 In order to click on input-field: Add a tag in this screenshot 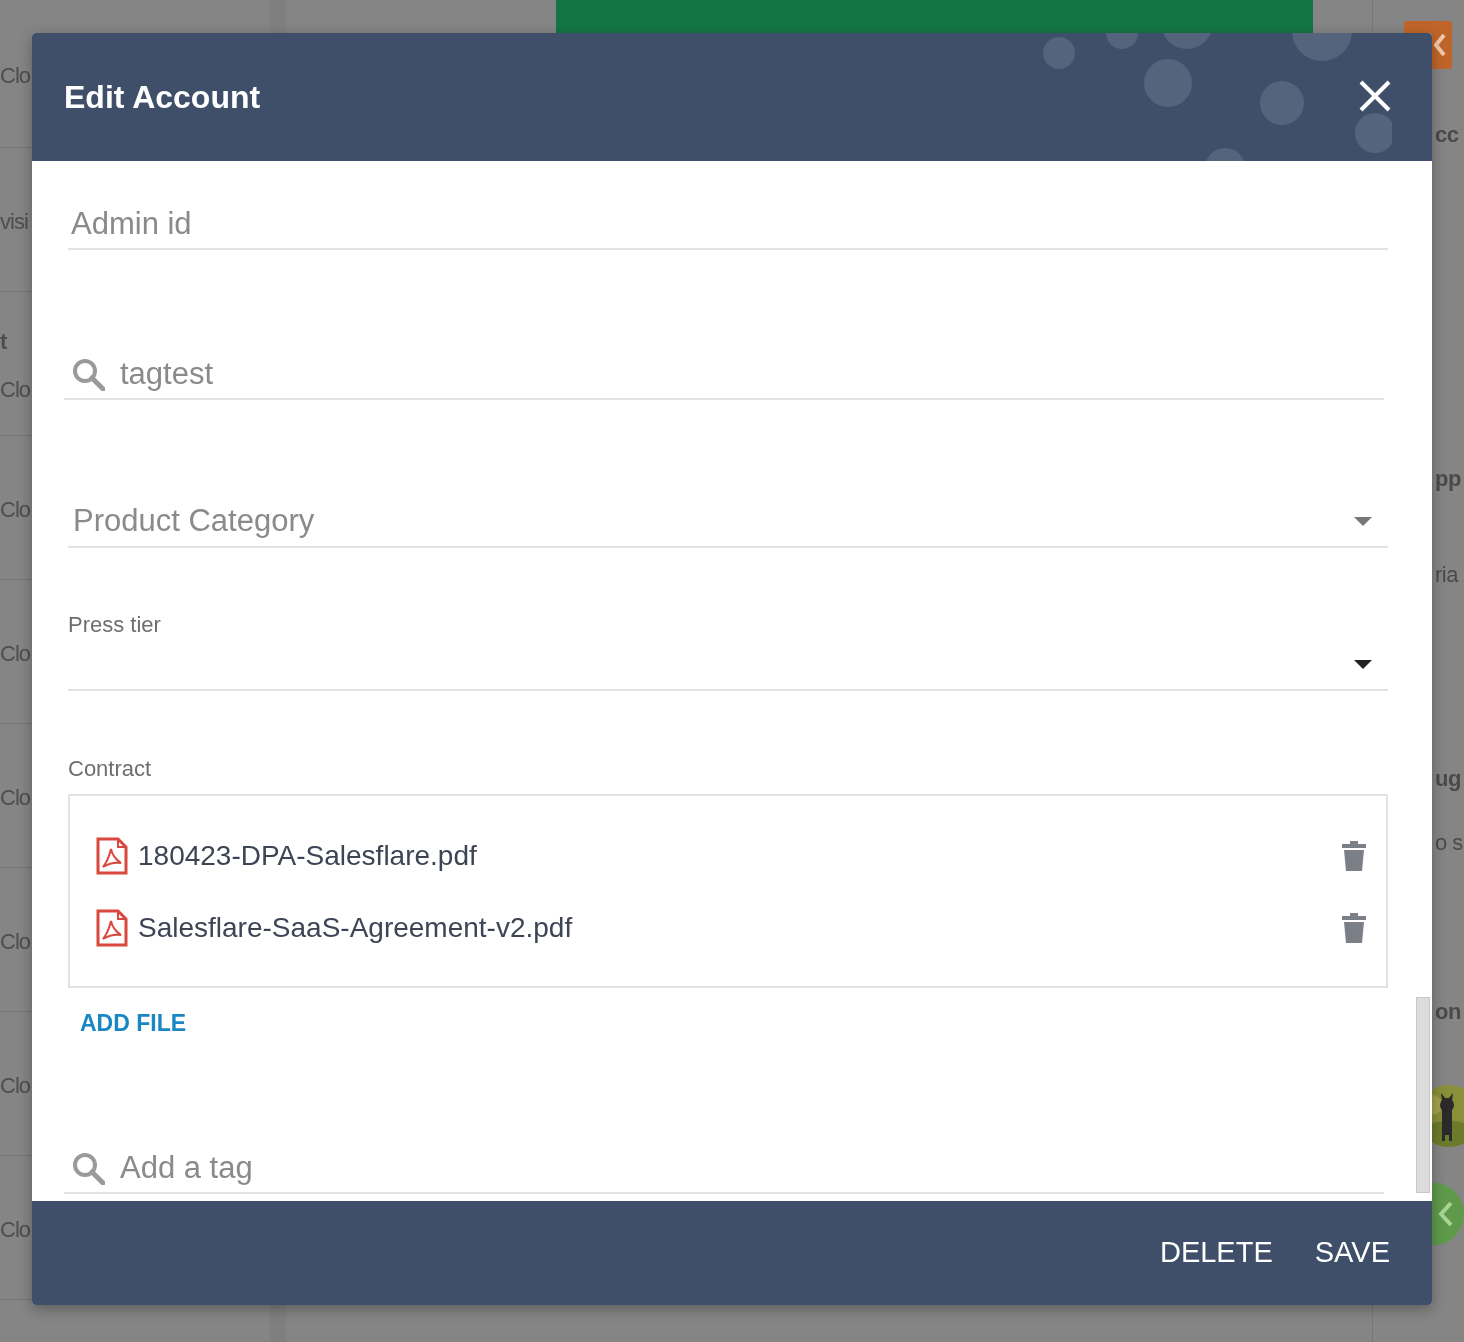, I will do `click(750, 1168)`.